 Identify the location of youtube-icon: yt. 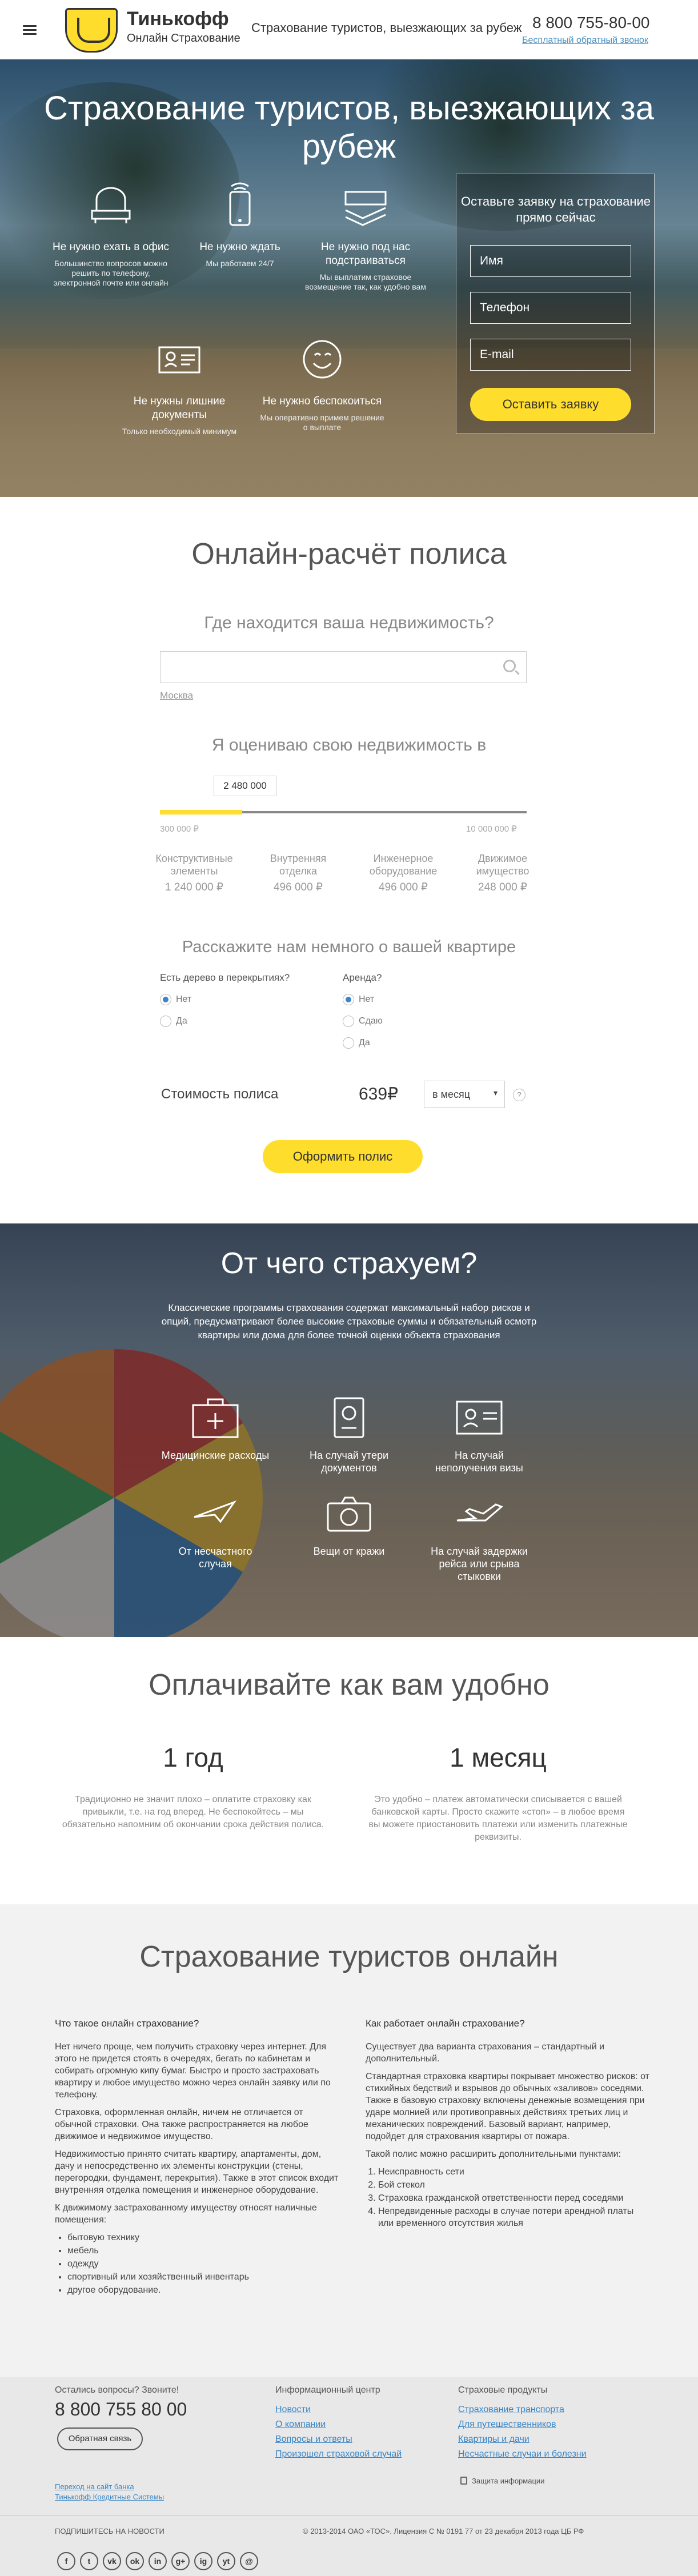
(226, 2561).